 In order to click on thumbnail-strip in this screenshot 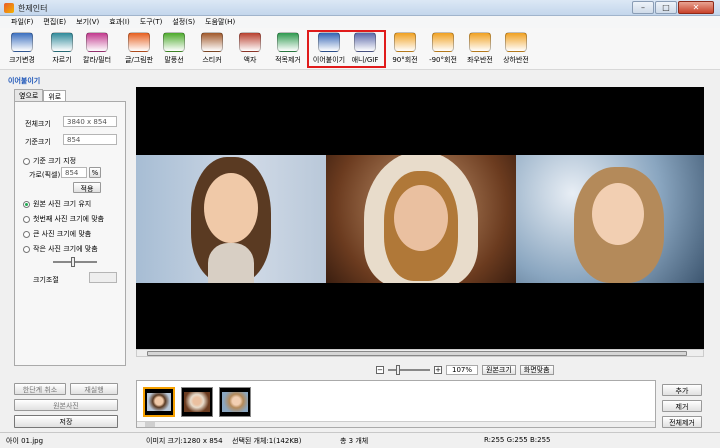, I will do `click(396, 404)`.